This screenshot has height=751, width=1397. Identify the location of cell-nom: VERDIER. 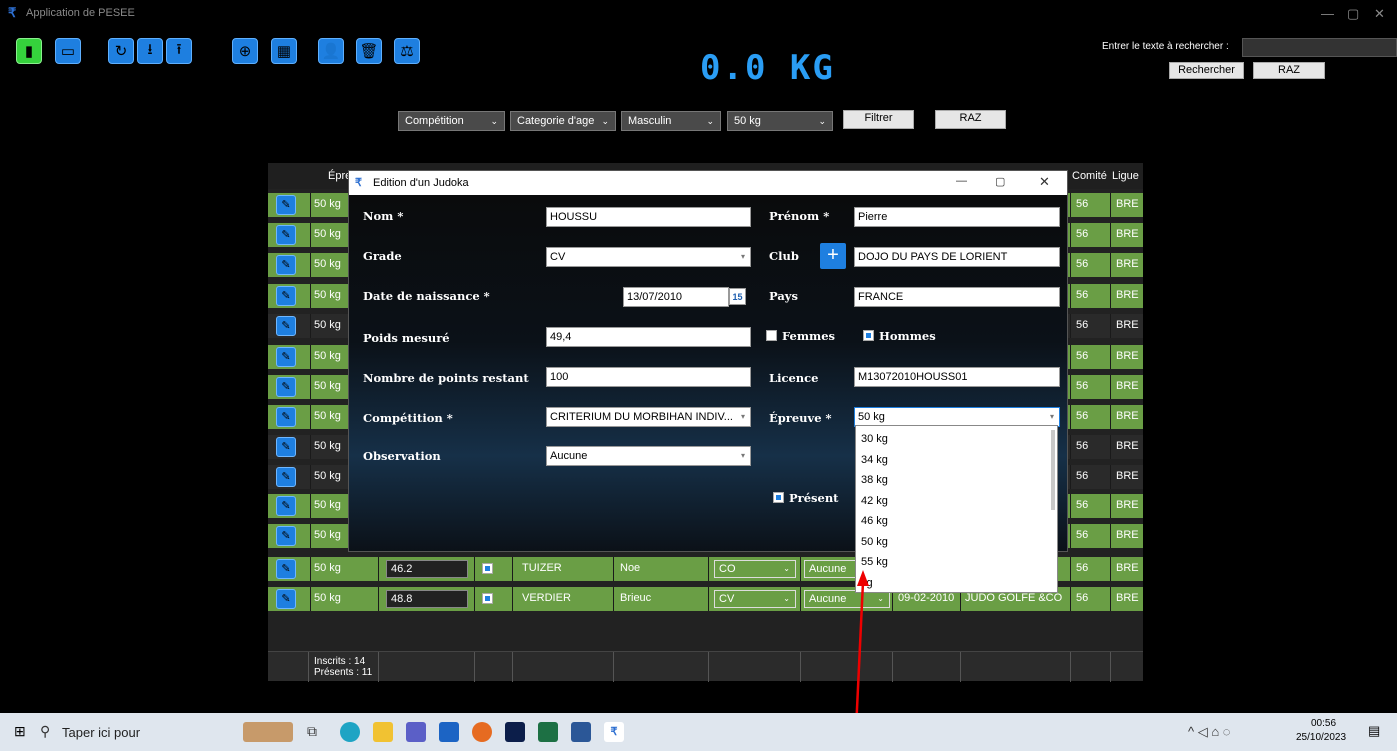
(546, 598).